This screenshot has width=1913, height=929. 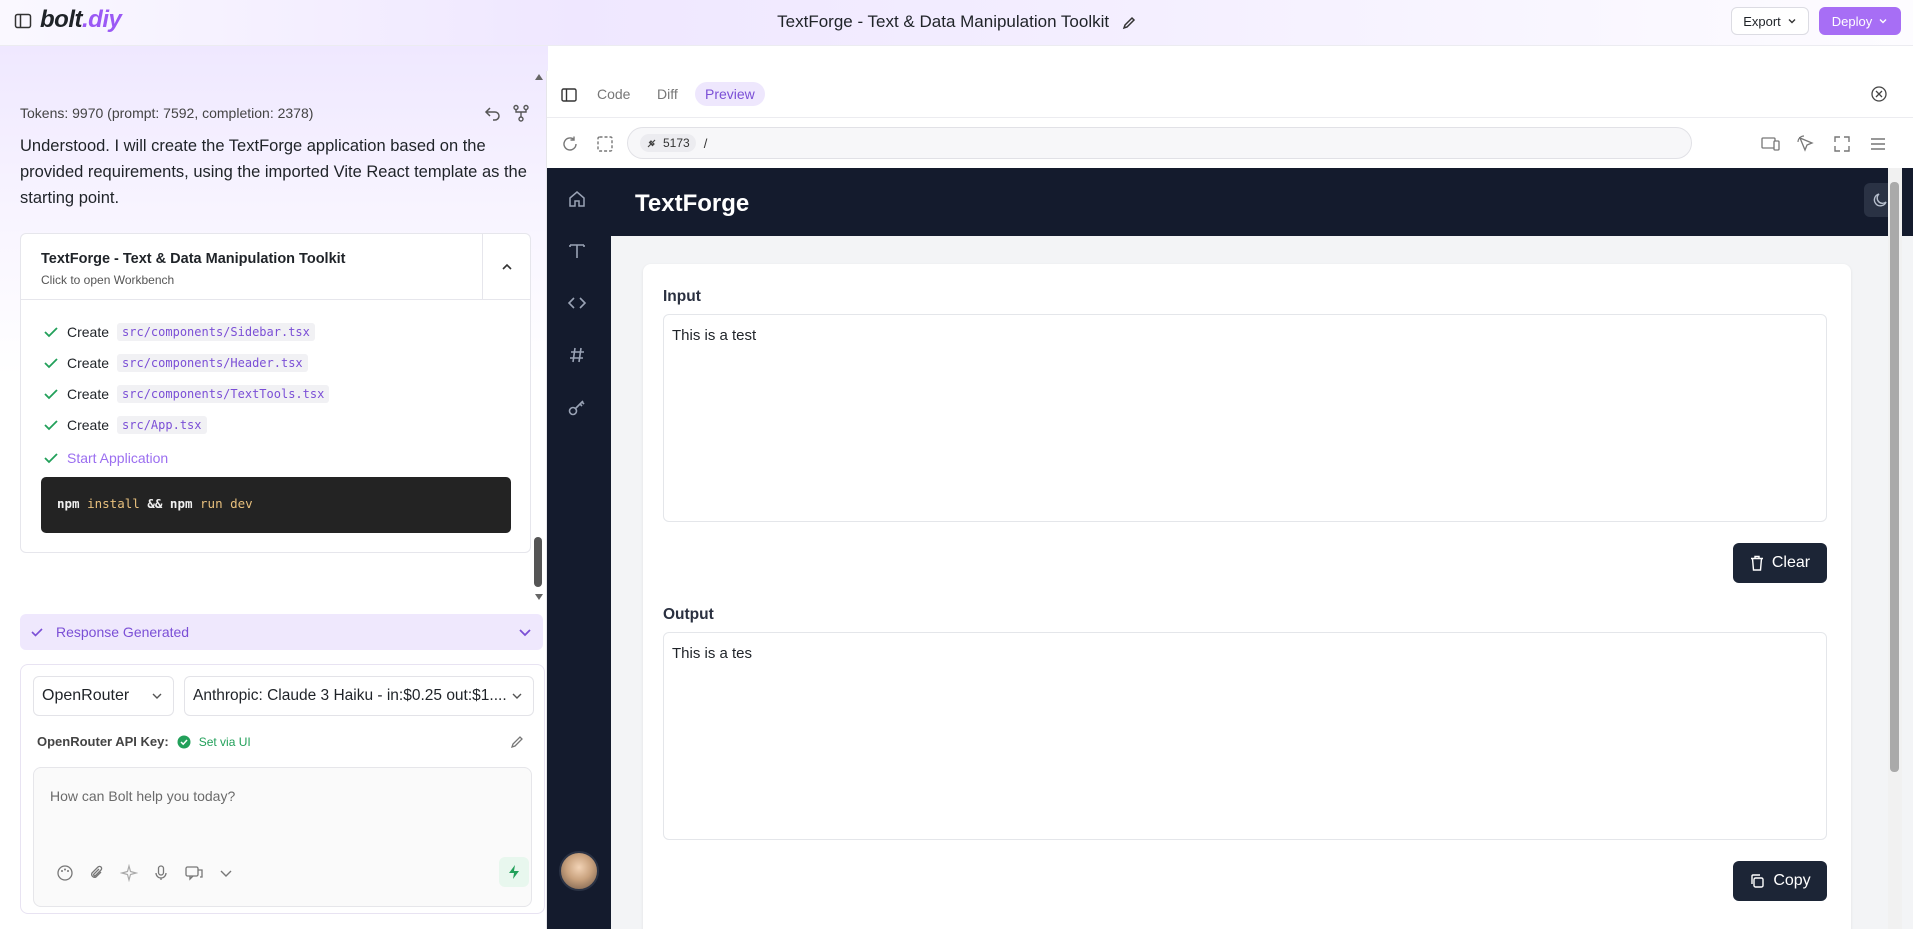 I want to click on check-circle-icon, so click(x=184, y=741).